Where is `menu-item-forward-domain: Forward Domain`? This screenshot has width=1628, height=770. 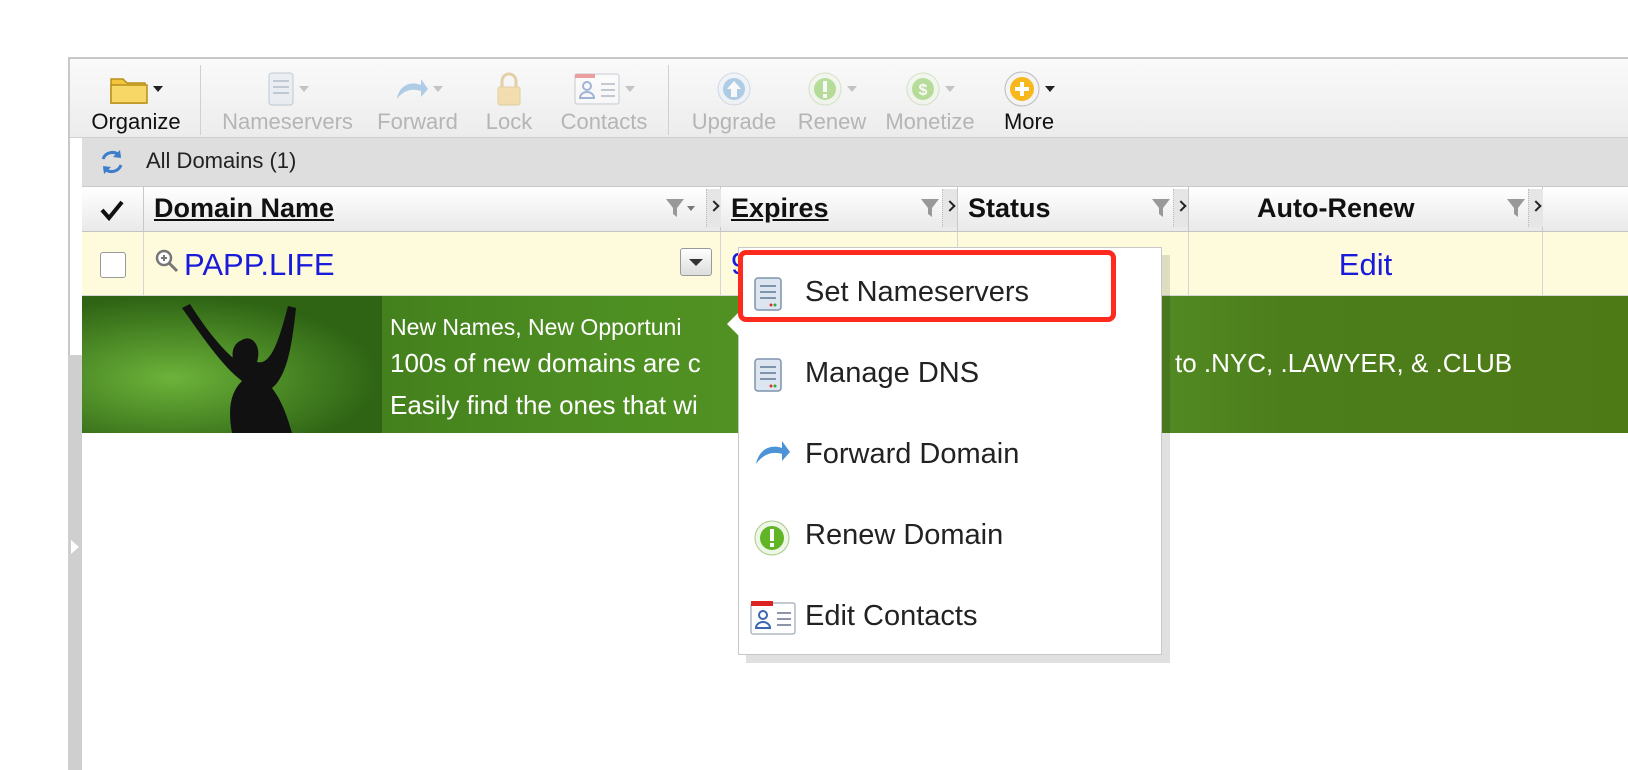
menu-item-forward-domain: Forward Domain is located at coordinates (949, 453).